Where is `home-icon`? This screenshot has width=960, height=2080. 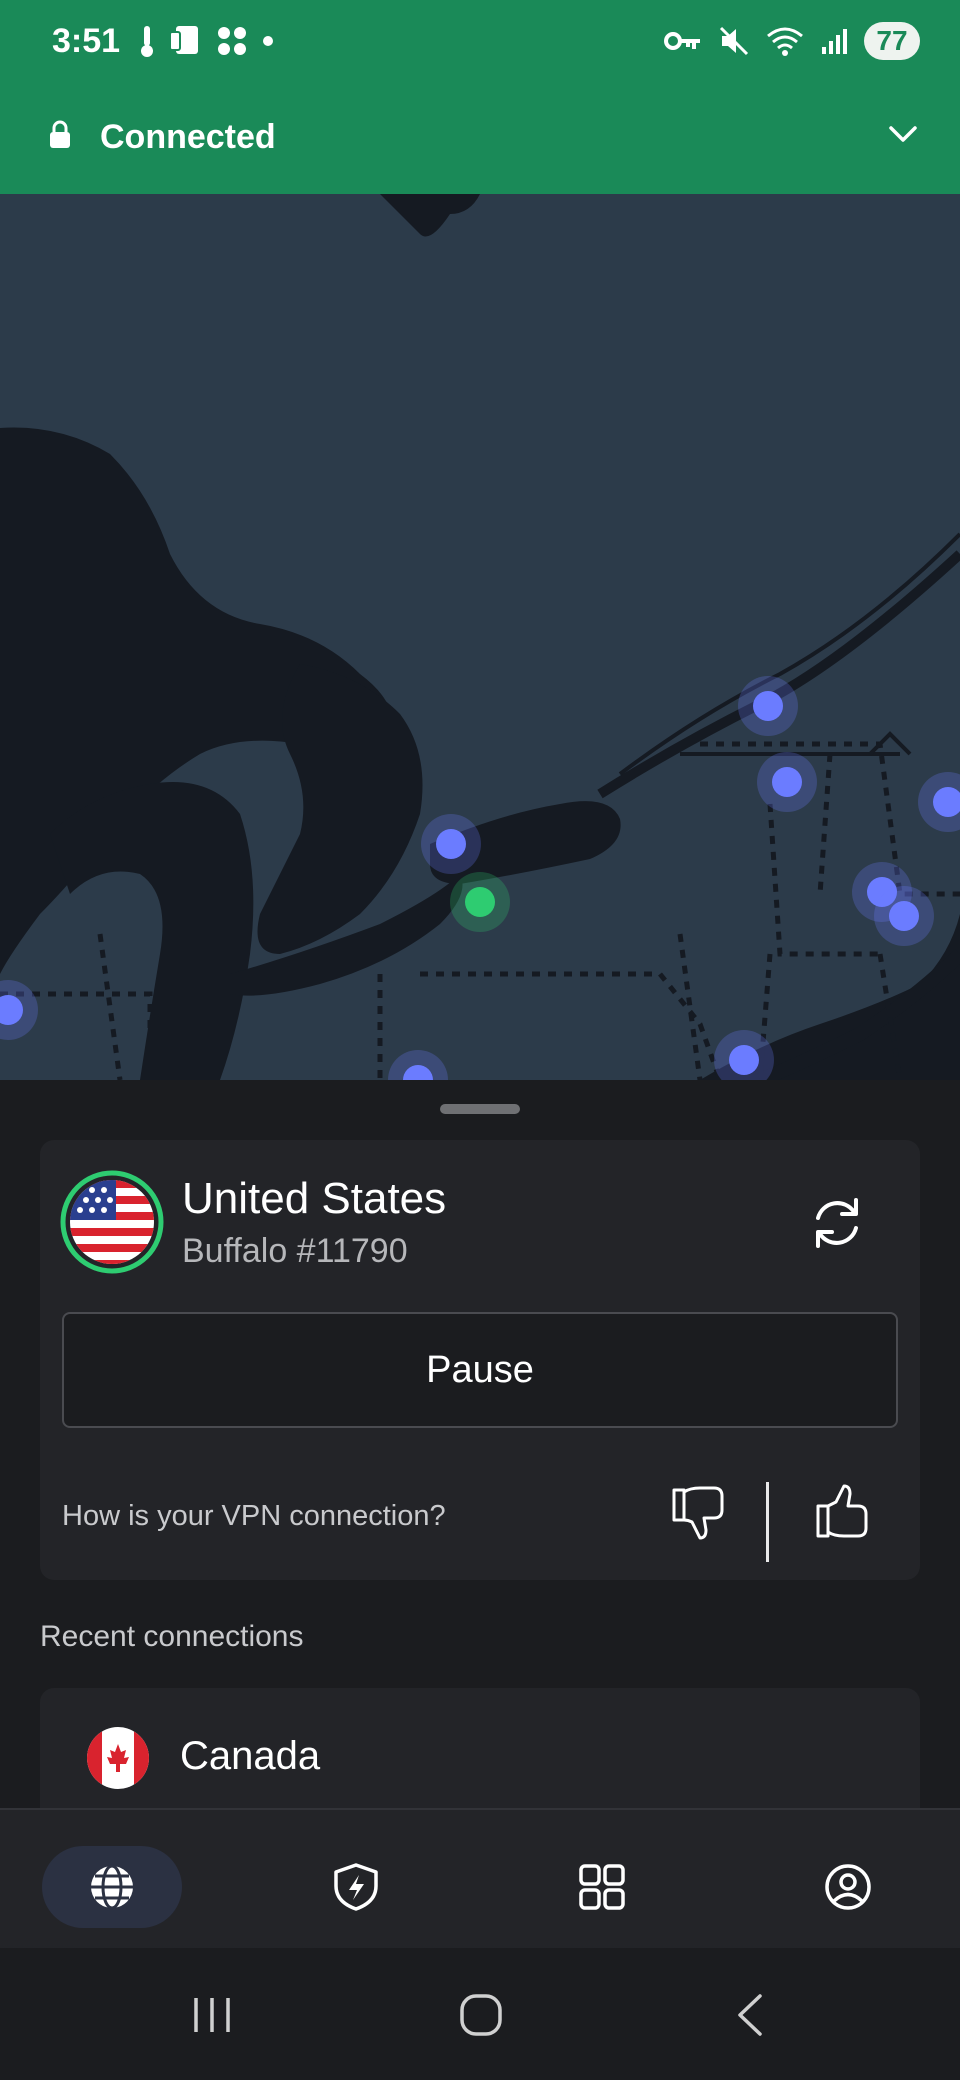
home-icon is located at coordinates (481, 2015).